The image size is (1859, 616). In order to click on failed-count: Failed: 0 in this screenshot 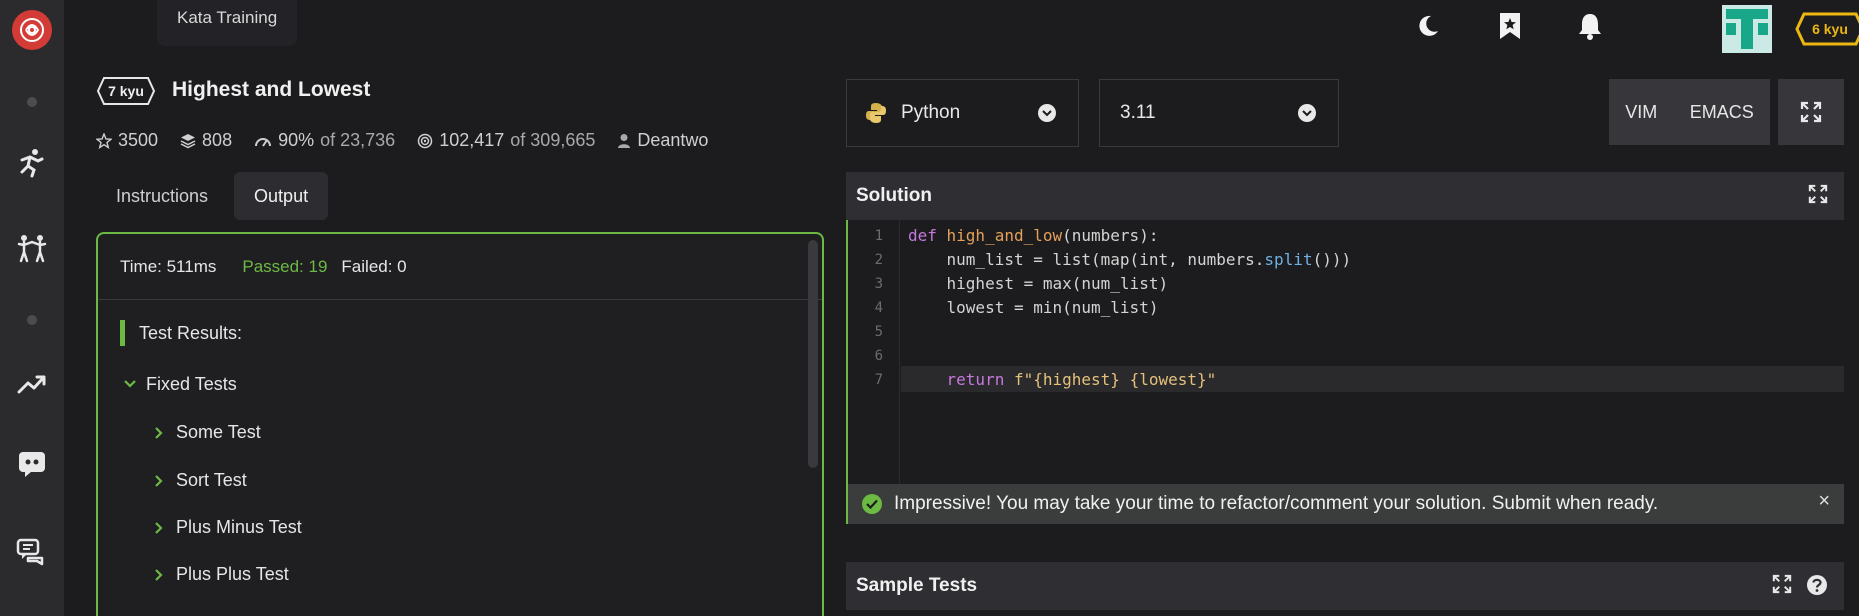, I will do `click(374, 266)`.